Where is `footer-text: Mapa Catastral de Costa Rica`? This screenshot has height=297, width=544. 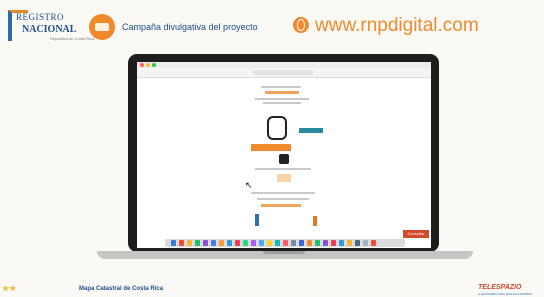
footer-text: Mapa Catastral de Costa Rica is located at coordinates (121, 289).